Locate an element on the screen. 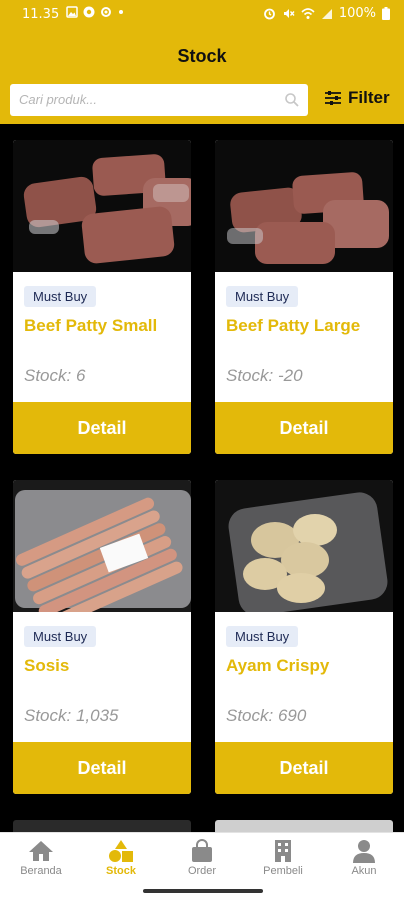 This screenshot has width=404, height=901. product-info: Must Buy Sosis Stock: 1,035 is located at coordinates (102, 677).